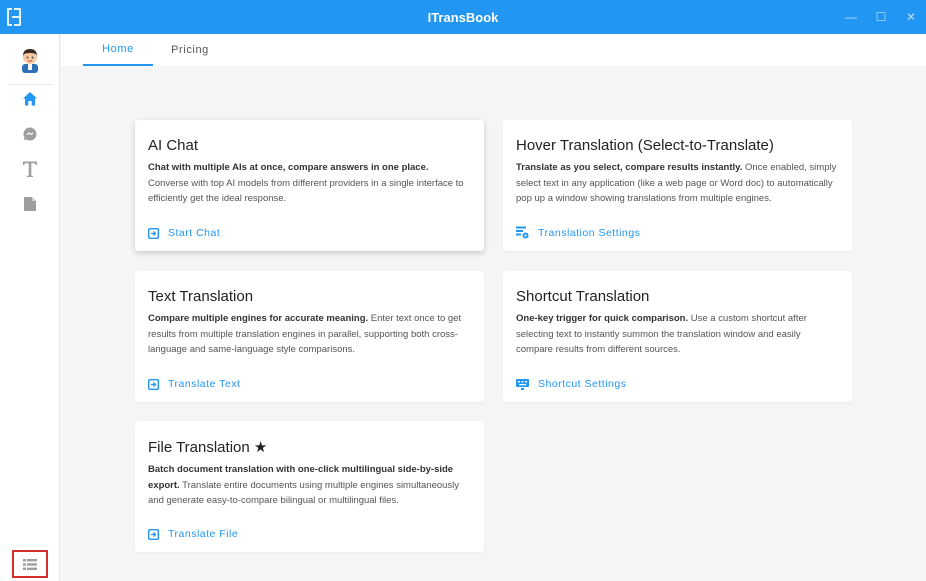 This screenshot has height=581, width=926. What do you see at coordinates (645, 145) in the screenshot?
I see `card-title: Hover Translation (Select-to-Translate)` at bounding box center [645, 145].